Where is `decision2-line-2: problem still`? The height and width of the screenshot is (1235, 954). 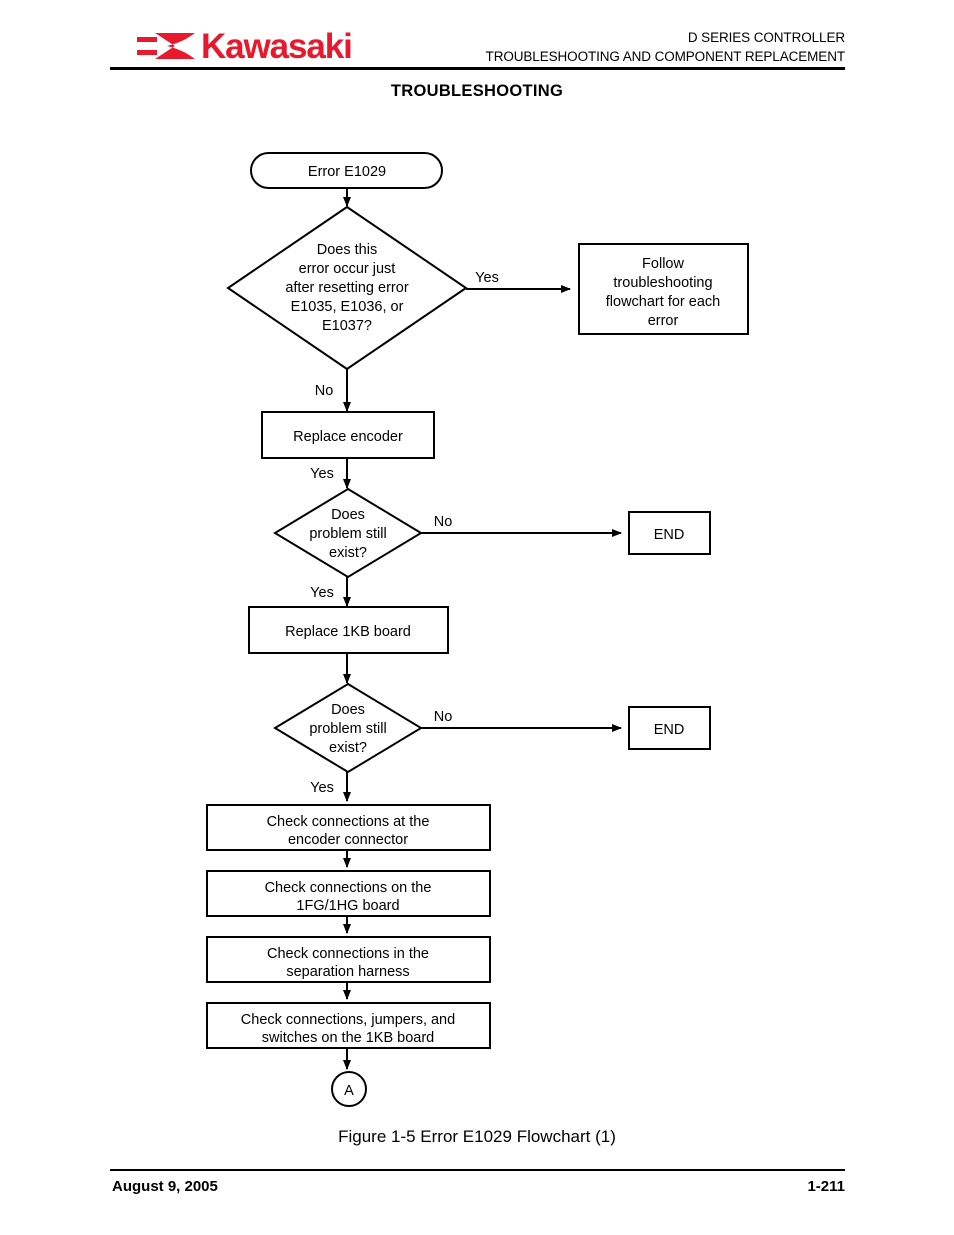 decision2-line-2: problem still is located at coordinates (347, 534).